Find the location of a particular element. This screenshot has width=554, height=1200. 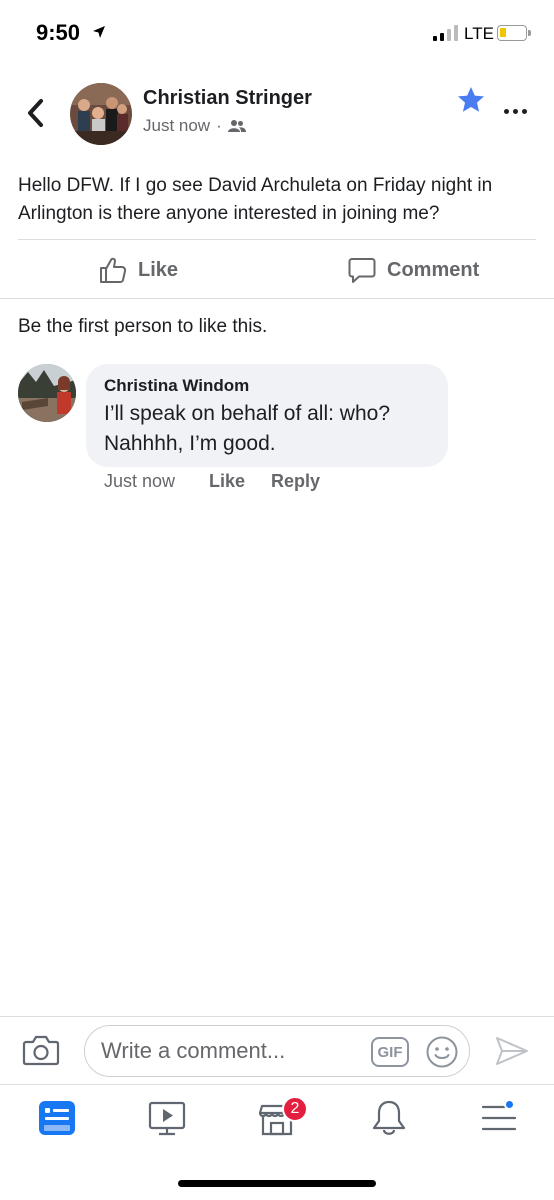

news-feed-icon is located at coordinates (57, 1118).